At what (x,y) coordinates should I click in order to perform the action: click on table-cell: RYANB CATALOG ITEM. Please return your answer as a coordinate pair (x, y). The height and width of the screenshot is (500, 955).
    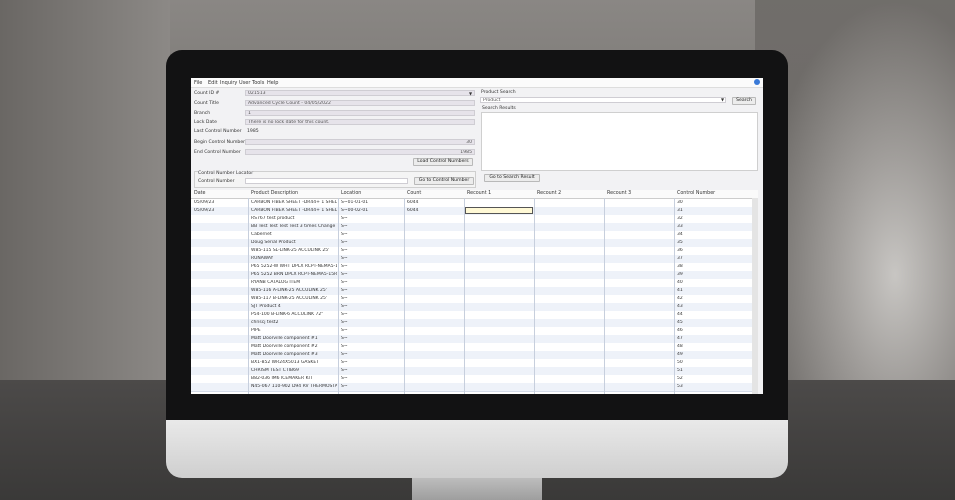
    Looking at the image, I should click on (294, 282).